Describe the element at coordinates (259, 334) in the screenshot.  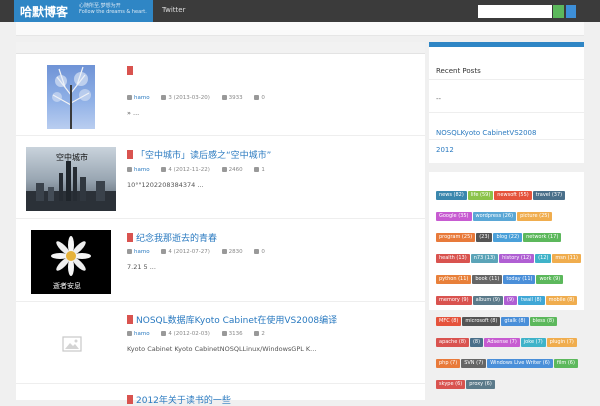
I see `post-comments: 2` at that location.